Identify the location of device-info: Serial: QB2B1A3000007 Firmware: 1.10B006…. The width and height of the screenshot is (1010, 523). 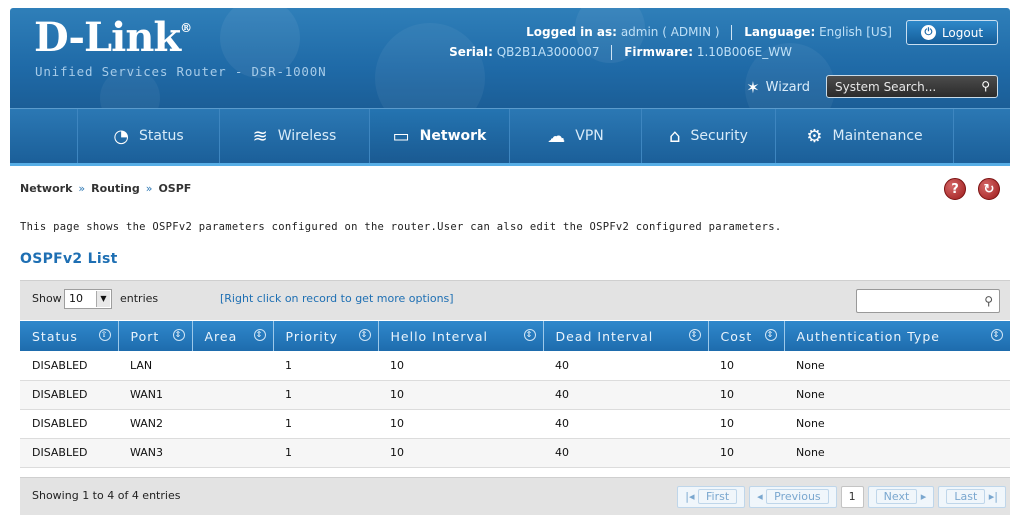
(620, 52).